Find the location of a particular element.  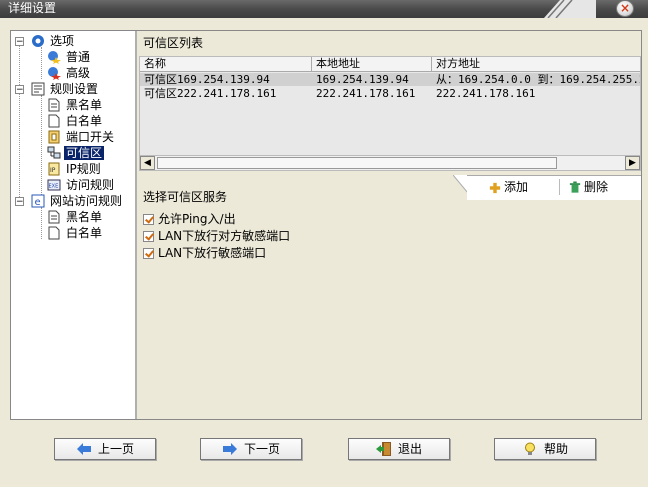

tree-item-ip-rules: IP IP规则 is located at coordinates (75, 169).